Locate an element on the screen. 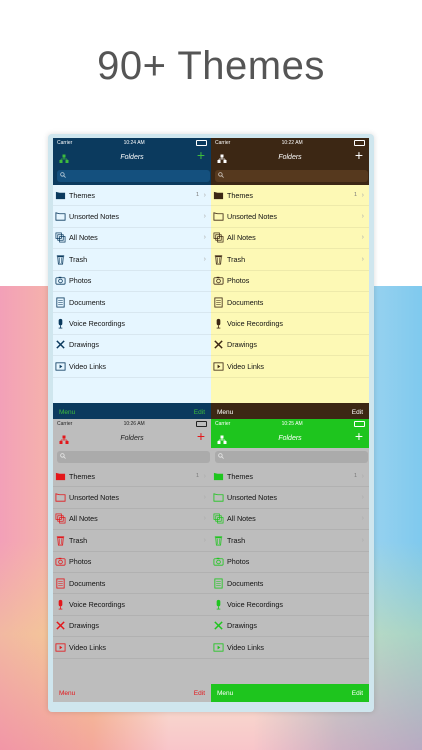 This screenshot has width=422, height=750. search-bar is located at coordinates (132, 176).